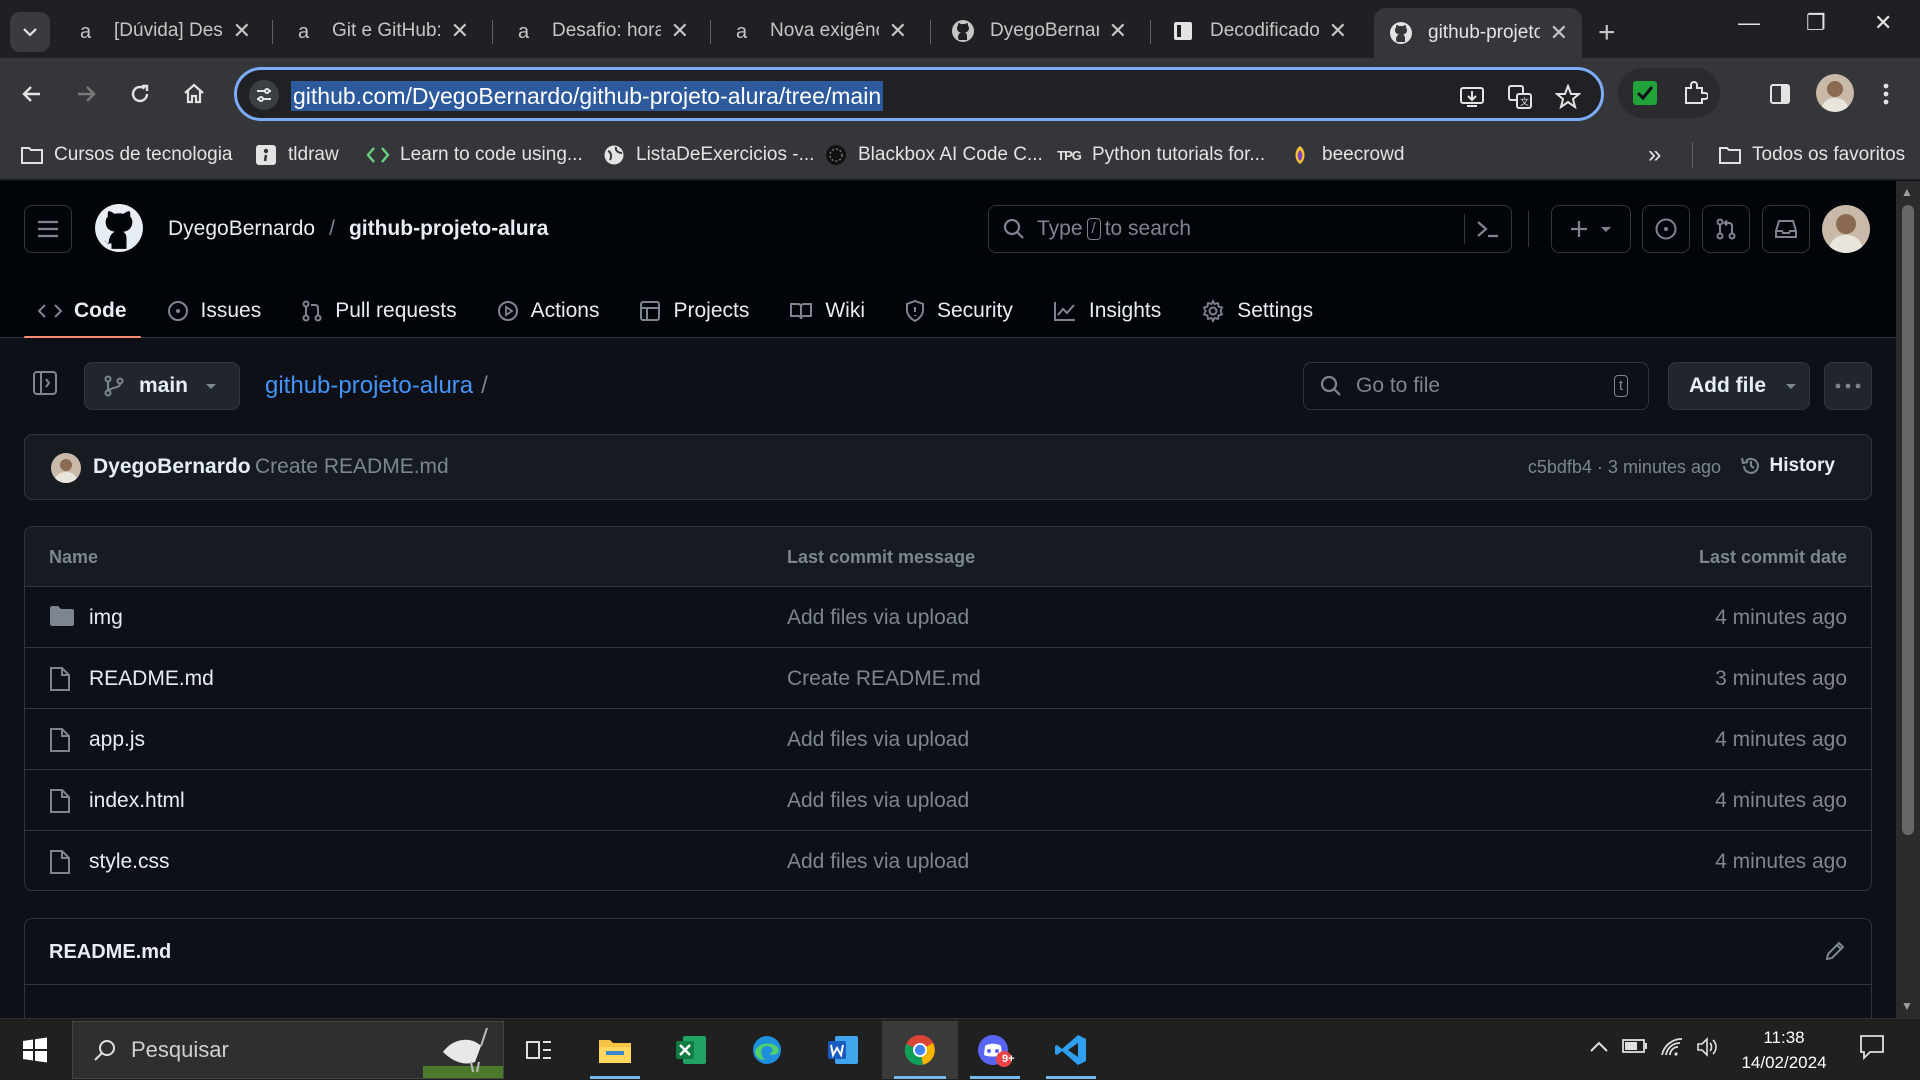 The width and height of the screenshot is (1920, 1080). I want to click on scroll-down-icon: ▼, so click(1907, 1006).